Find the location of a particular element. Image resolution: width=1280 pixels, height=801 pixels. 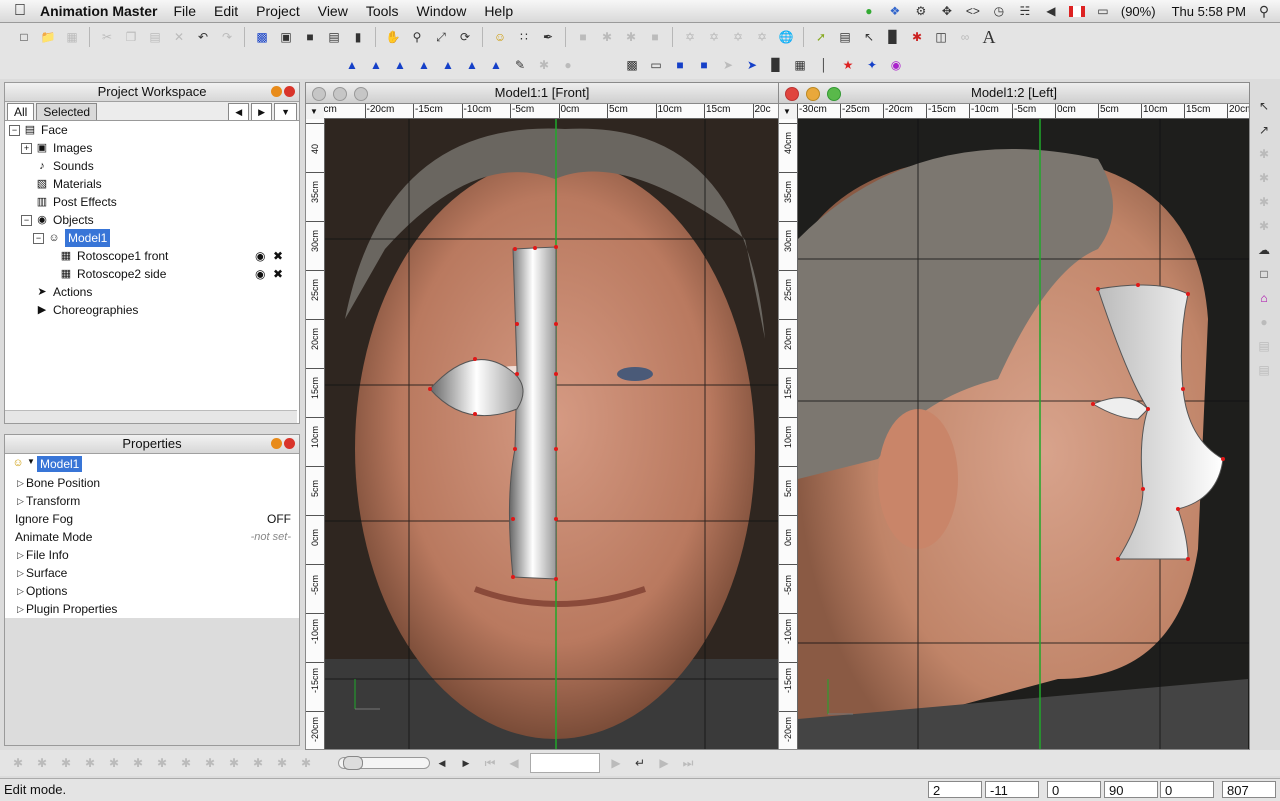

ruler-menu-icon: ▼ is located at coordinates (787, 111).